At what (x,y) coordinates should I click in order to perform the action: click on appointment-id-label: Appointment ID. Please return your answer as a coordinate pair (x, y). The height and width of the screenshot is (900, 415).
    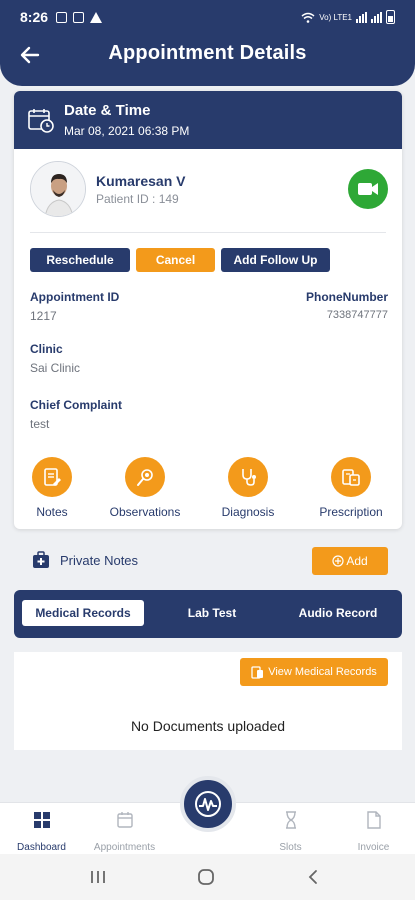
    Looking at the image, I should click on (75, 297).